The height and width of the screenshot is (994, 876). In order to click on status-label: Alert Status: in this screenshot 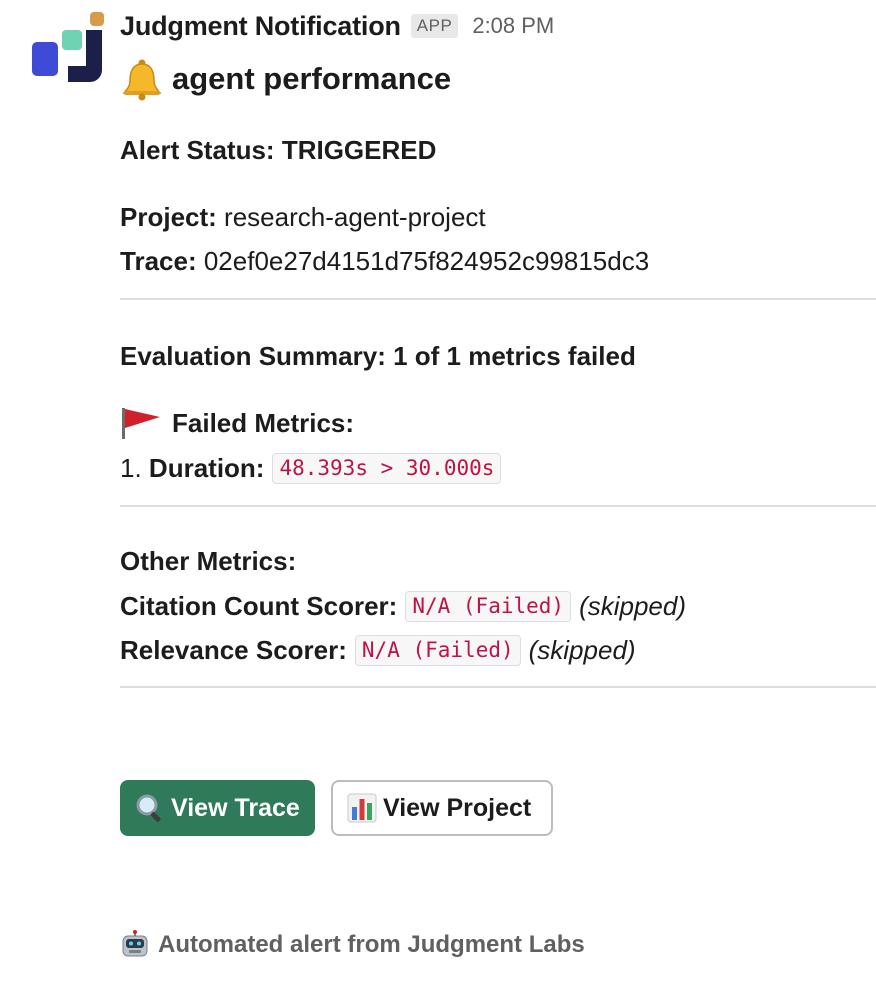, I will do `click(197, 149)`.